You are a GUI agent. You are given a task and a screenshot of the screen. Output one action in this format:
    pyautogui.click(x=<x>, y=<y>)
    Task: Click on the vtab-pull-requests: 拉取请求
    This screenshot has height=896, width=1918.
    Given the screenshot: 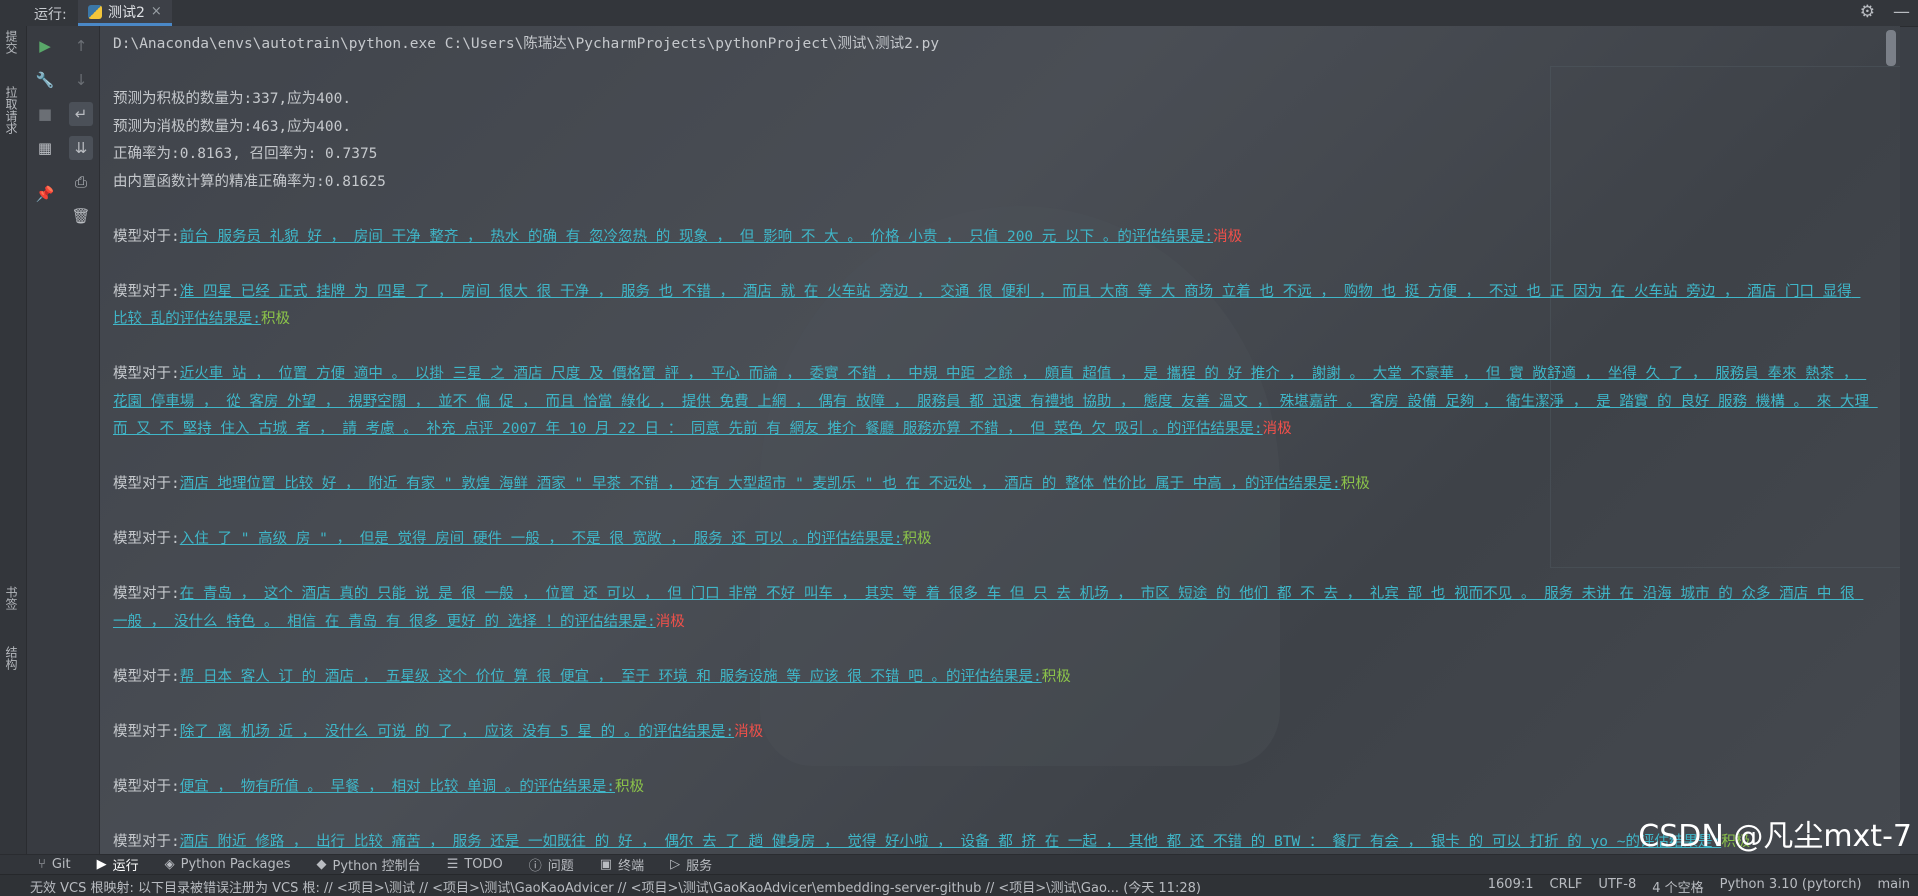 What is the action you would take?
    pyautogui.click(x=11, y=110)
    